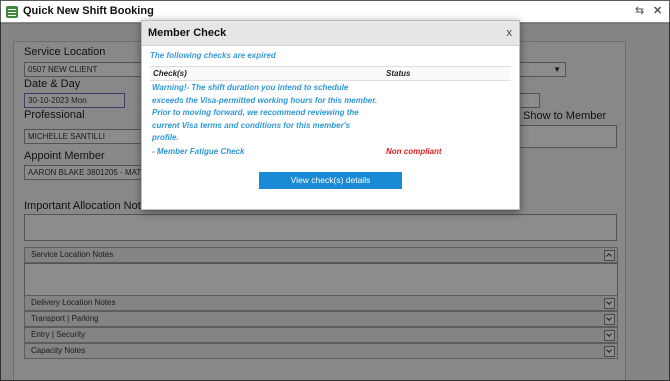 This screenshot has width=670, height=381. What do you see at coordinates (12, 12) in the screenshot?
I see `app-icon` at bounding box center [12, 12].